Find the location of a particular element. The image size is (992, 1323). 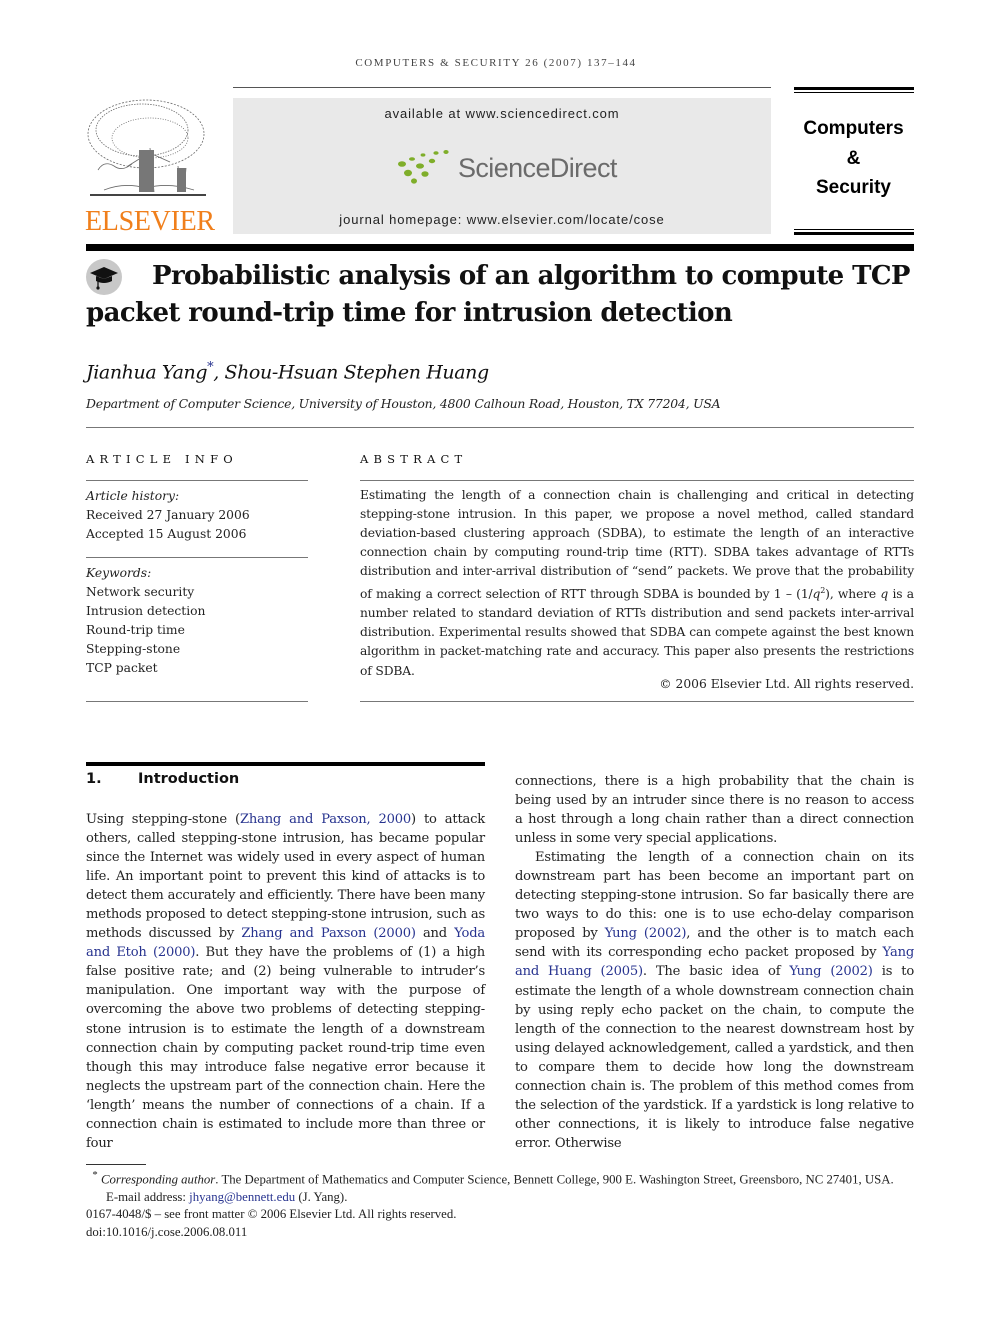

footnote-mark: * is located at coordinates (95, 1175).